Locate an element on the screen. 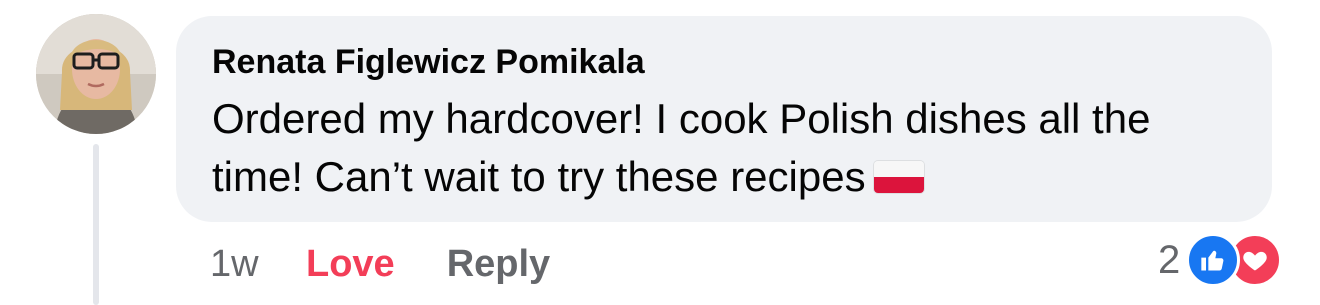 The image size is (1320, 305). reaction-count: 2 is located at coordinates (1169, 259).